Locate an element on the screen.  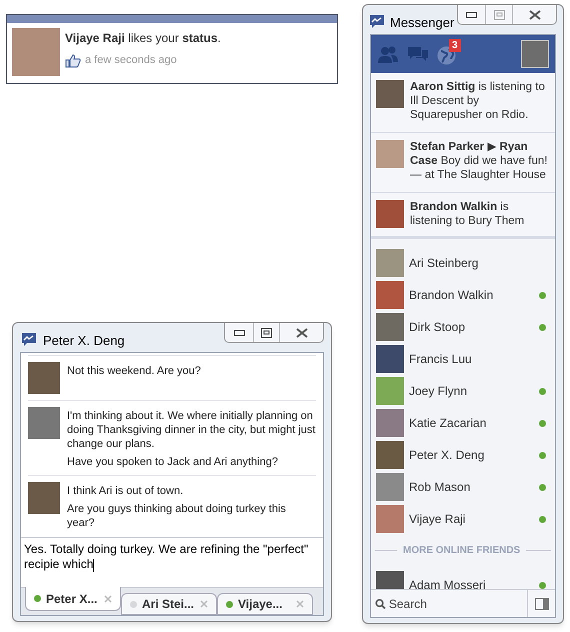
message-text: Not this weekend. Are you? is located at coordinates (134, 371).